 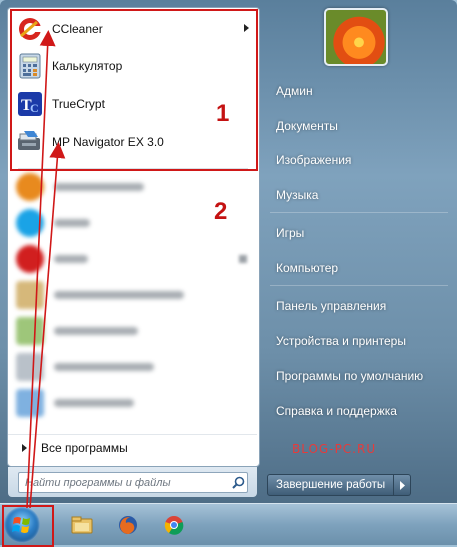 What do you see at coordinates (133, 168) in the screenshot?
I see `pinned-separator` at bounding box center [133, 168].